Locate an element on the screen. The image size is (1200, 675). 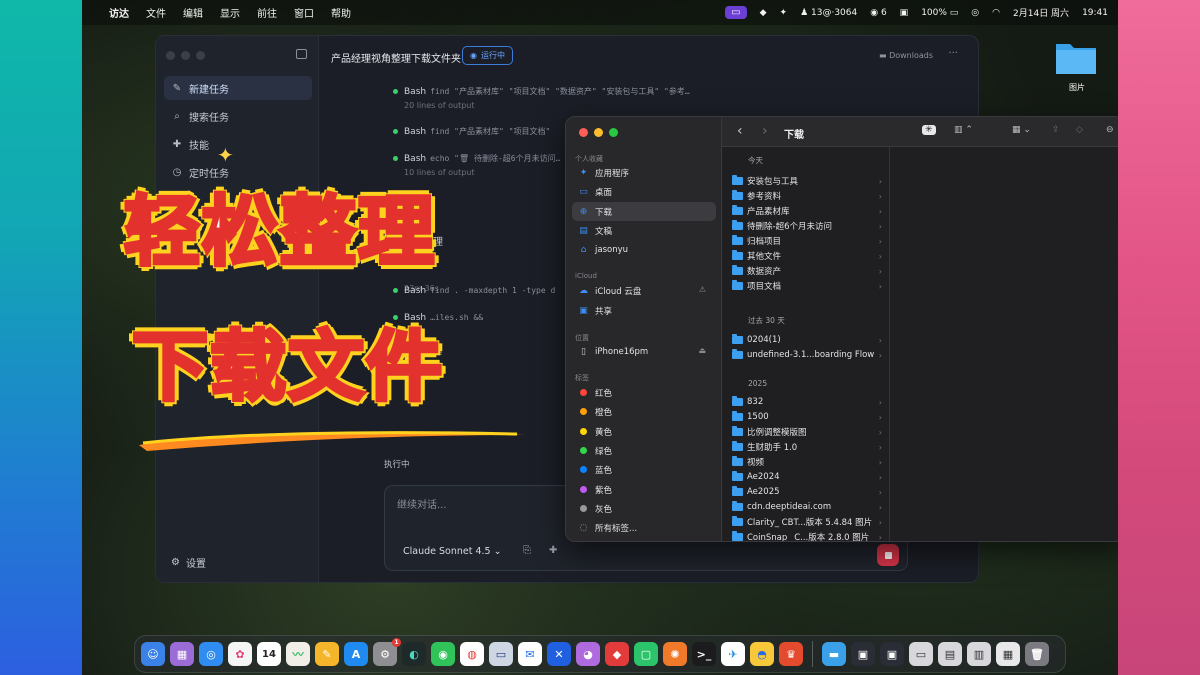
monitor-dock-icon: ▭ is located at coordinates (501, 654).